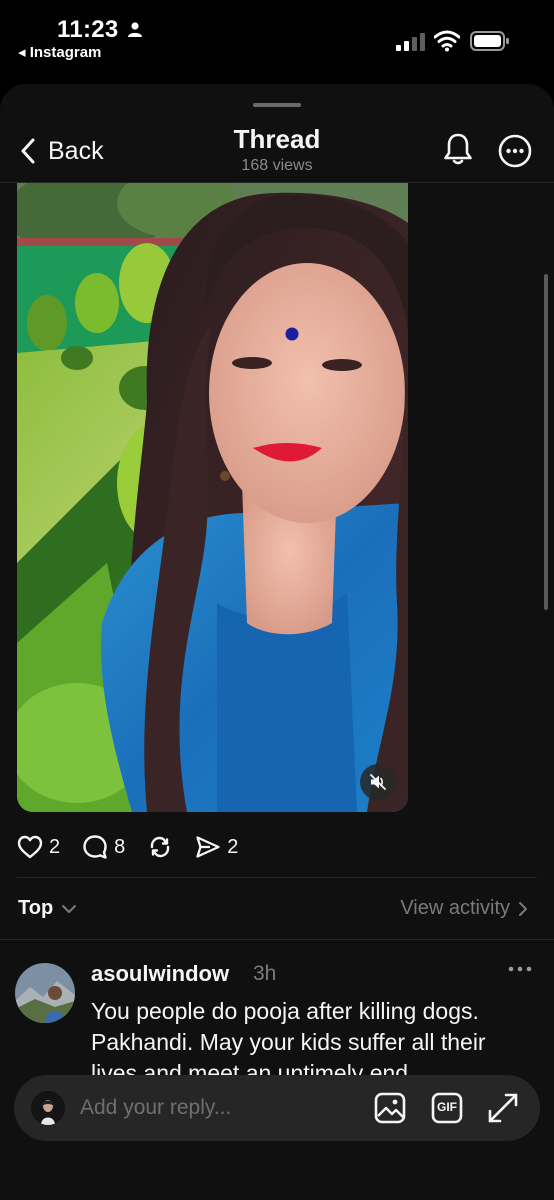  I want to click on mute-toggle-button, so click(378, 782).